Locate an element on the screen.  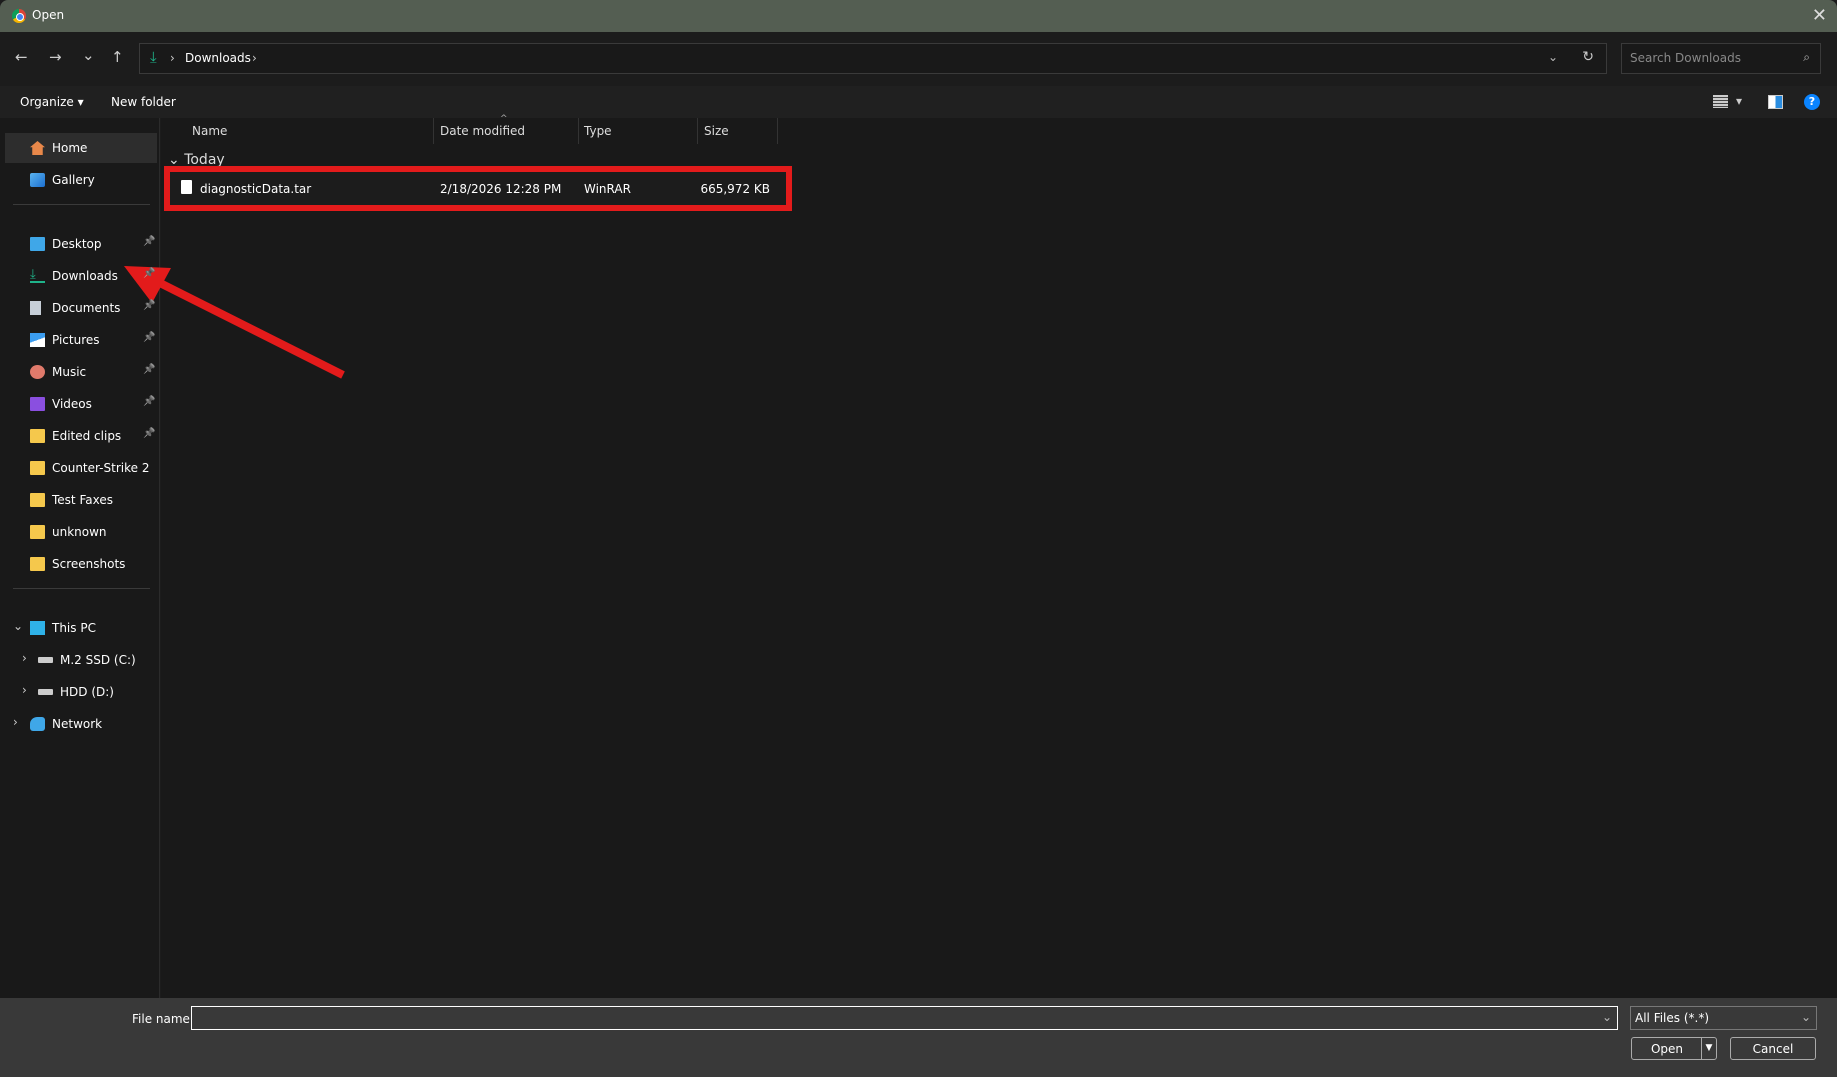
sidebar-item-label: This PC is located at coordinates (74, 628).